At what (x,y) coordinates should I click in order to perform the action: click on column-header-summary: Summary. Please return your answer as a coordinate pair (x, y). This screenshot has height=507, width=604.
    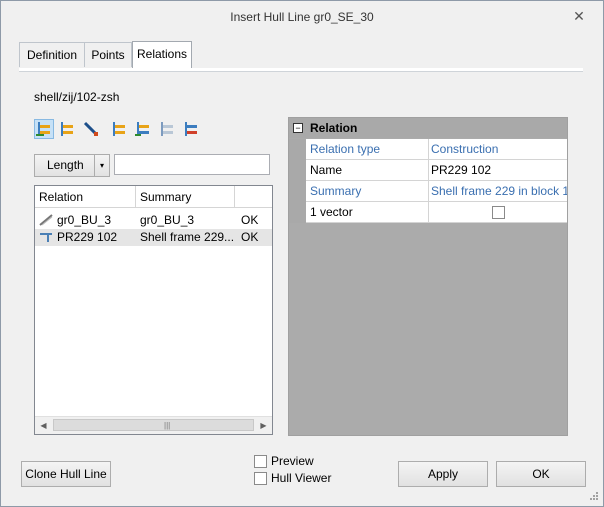
    Looking at the image, I should click on (185, 197).